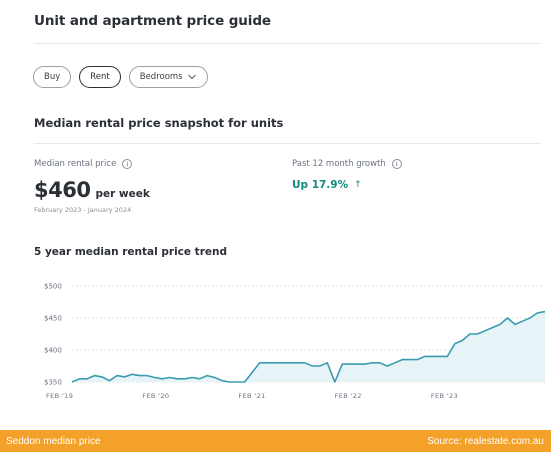 This screenshot has height=452, width=551. I want to click on tab-rent: Rent, so click(100, 77).